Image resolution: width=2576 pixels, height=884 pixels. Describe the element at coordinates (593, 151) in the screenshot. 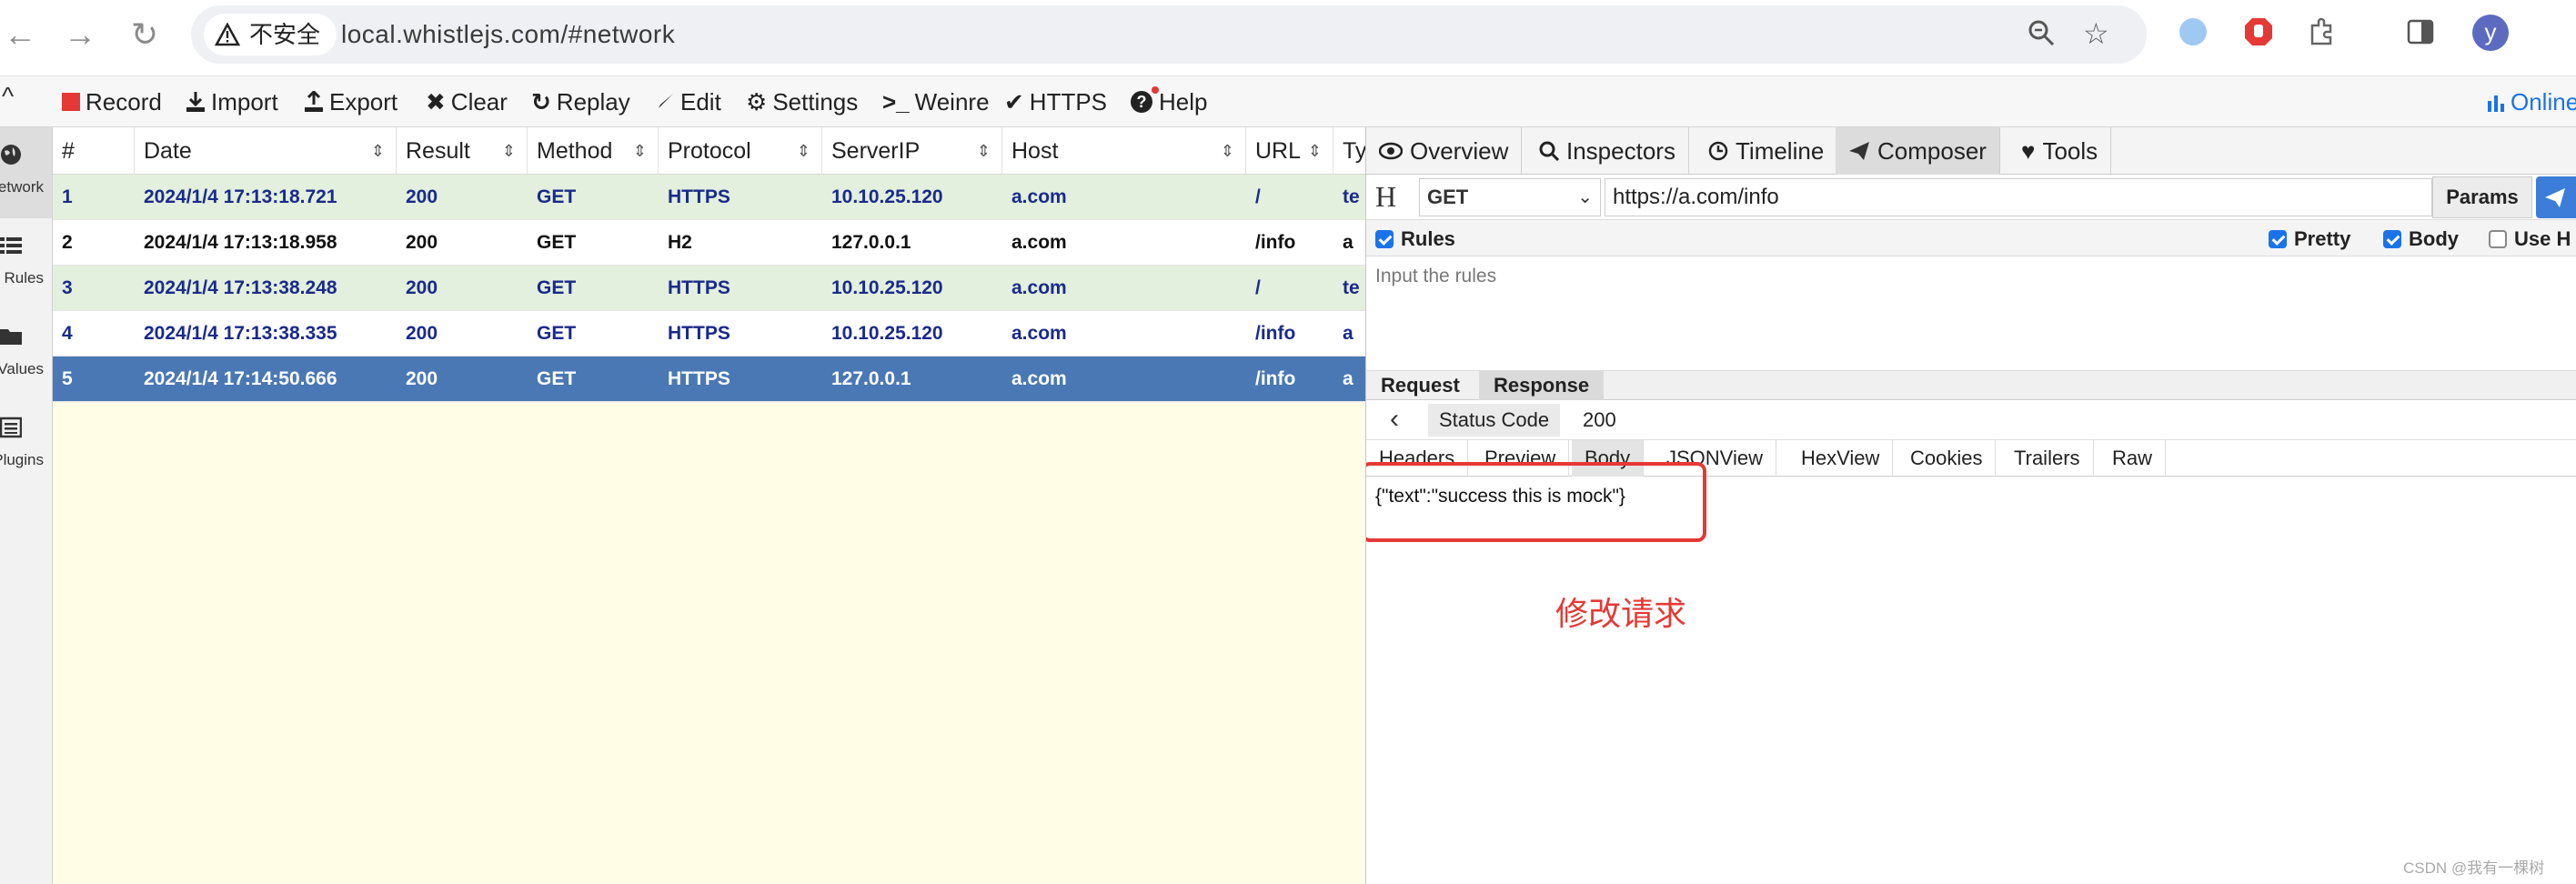

I see `column-header-method: Method ⇕` at that location.